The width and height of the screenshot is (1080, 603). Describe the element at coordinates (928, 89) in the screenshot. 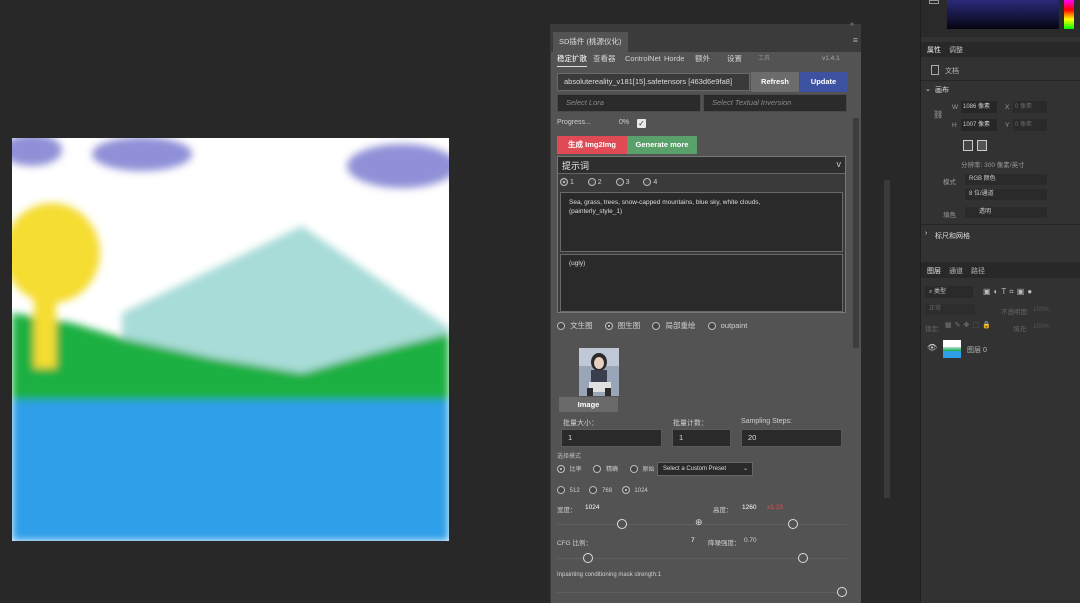

I see `canvas-section-chevron-icon: ⌄` at that location.